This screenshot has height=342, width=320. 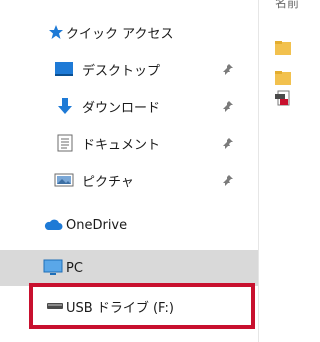 I want to click on star-icon, so click(x=56, y=32).